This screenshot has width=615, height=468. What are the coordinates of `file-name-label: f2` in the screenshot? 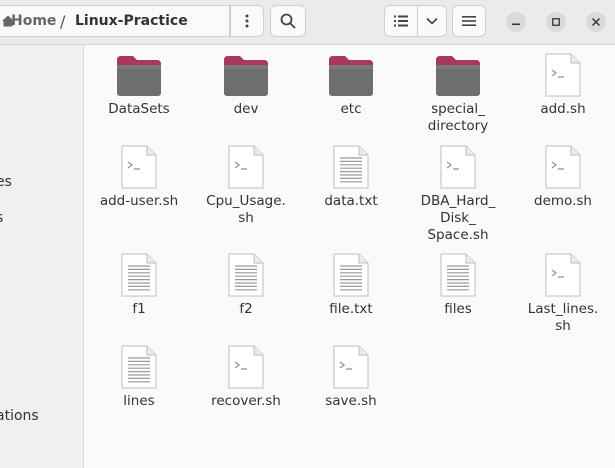 It's located at (246, 309).